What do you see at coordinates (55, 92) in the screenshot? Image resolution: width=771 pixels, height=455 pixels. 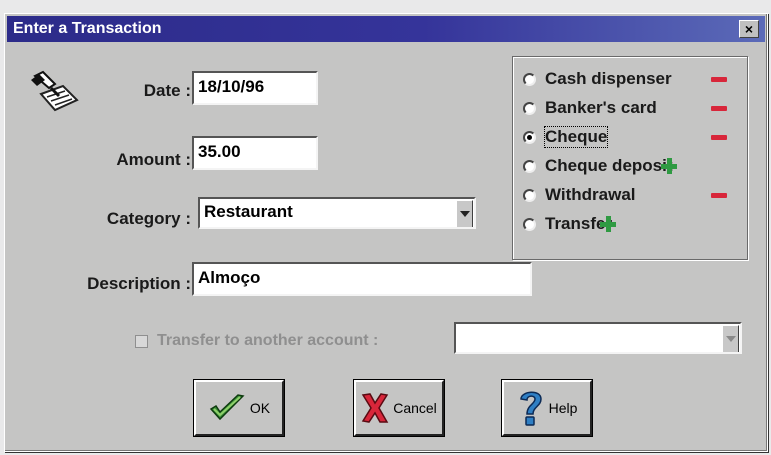 I see `pen-pad-icon` at bounding box center [55, 92].